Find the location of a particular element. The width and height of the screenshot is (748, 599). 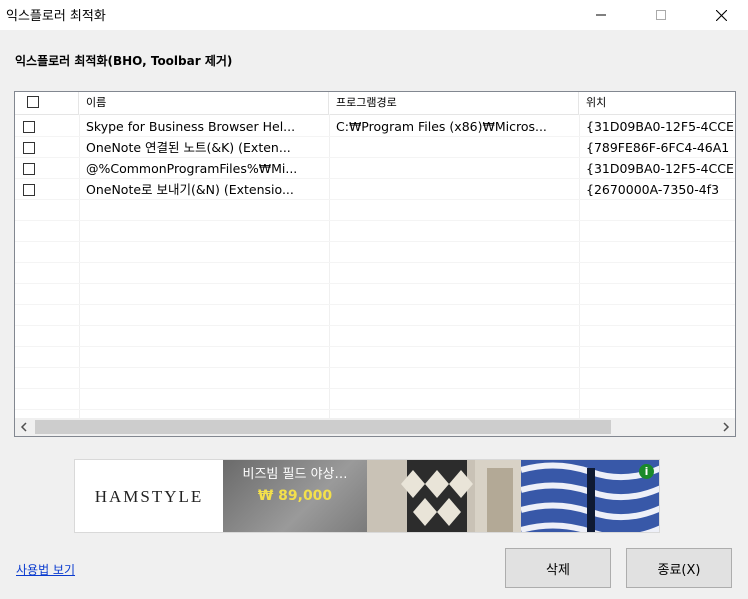

ad-price: ₩ 89,000 is located at coordinates (295, 496).